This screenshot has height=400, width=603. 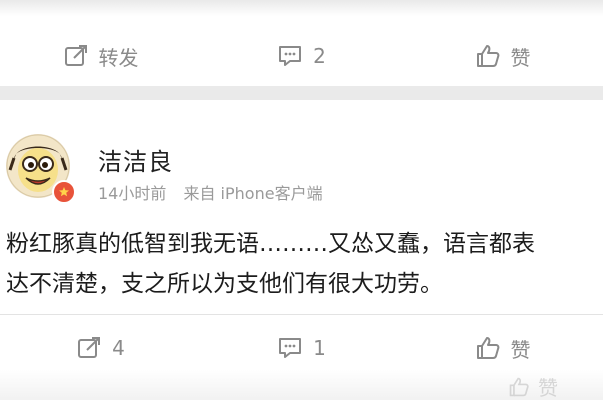 I want to click on post-fade, so click(x=301, y=8).